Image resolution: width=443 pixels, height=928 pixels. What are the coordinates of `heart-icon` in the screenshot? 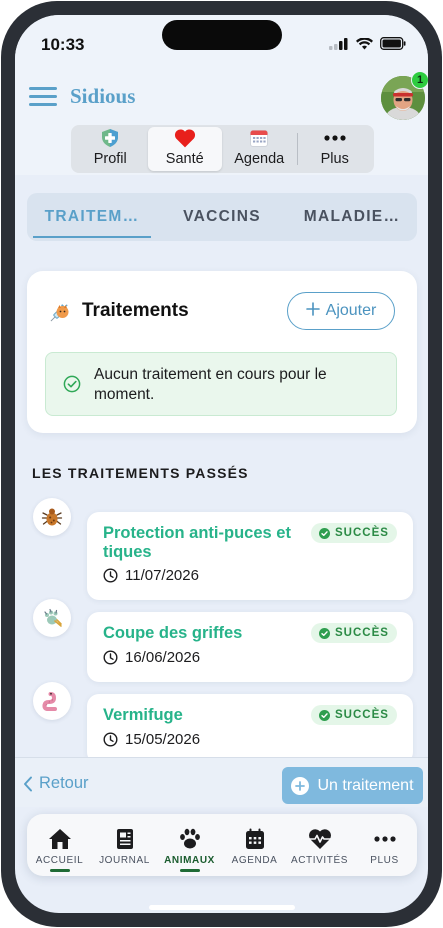 It's located at (185, 138).